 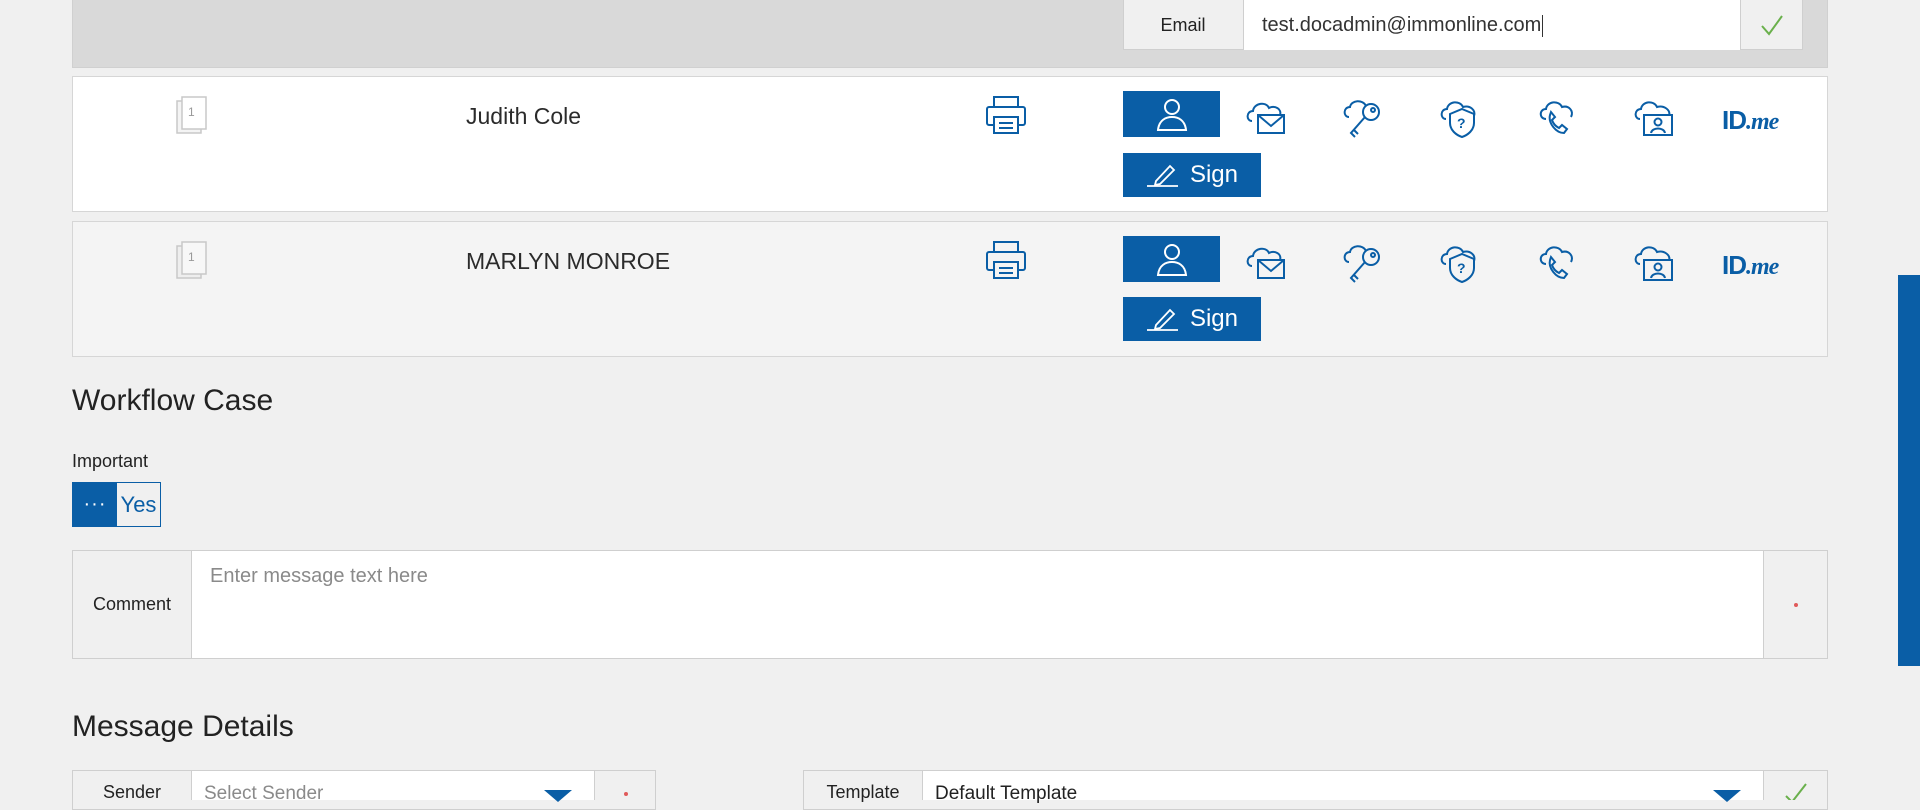 I want to click on template-label: Template, so click(x=863, y=792).